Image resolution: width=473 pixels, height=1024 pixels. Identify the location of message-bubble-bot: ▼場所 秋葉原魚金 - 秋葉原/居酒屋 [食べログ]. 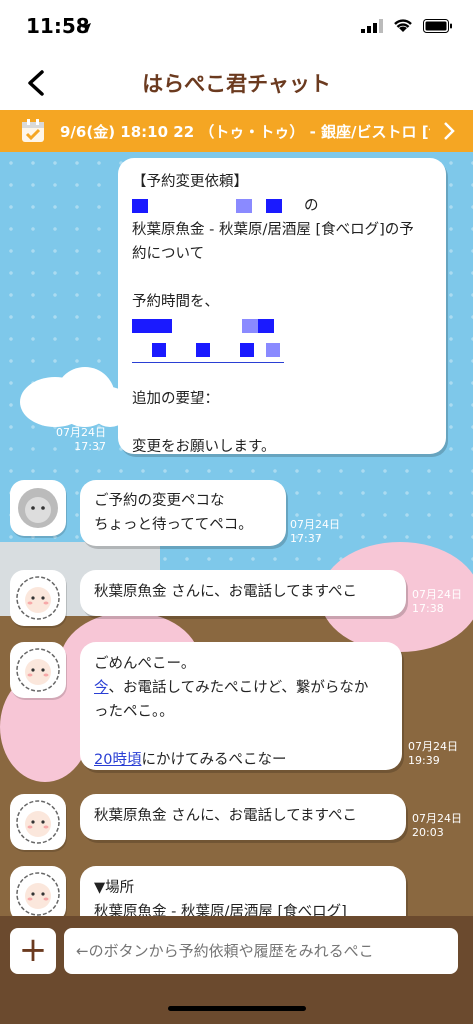
(243, 891).